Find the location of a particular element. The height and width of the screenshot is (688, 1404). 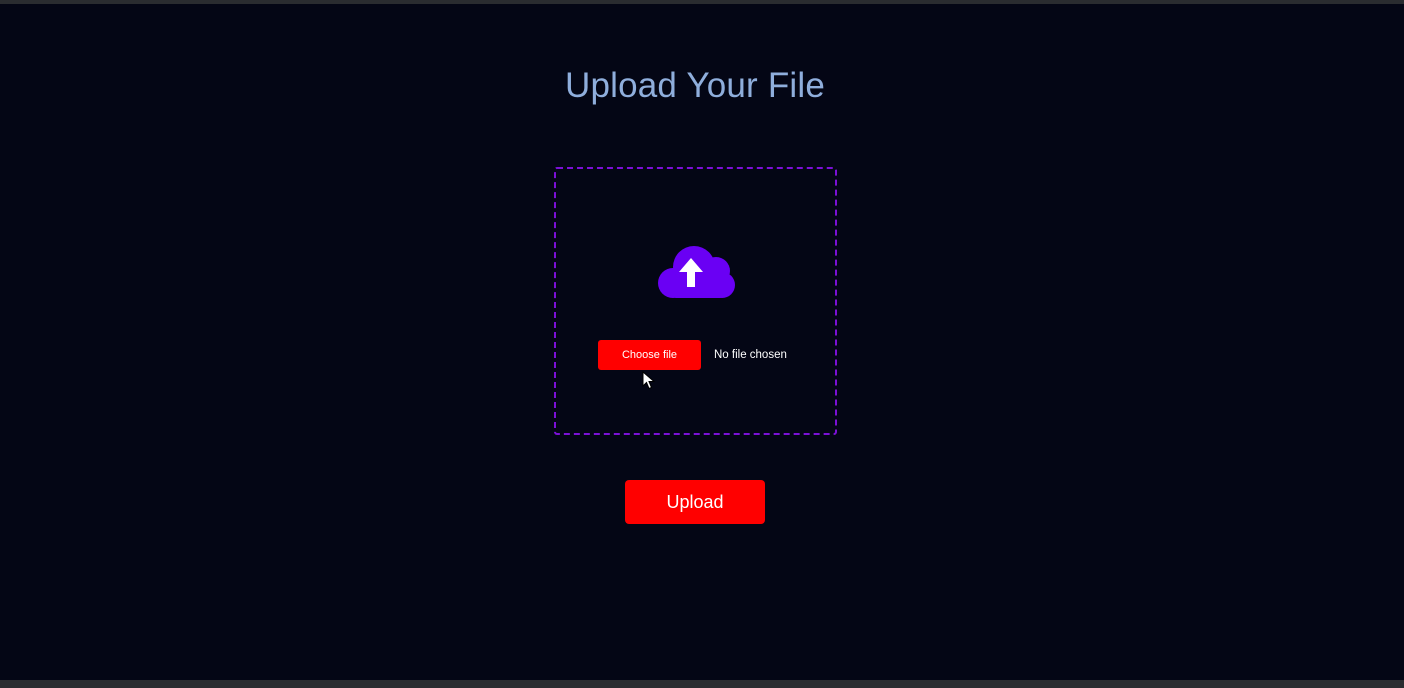

file-status-text: No file chosen is located at coordinates (750, 355).